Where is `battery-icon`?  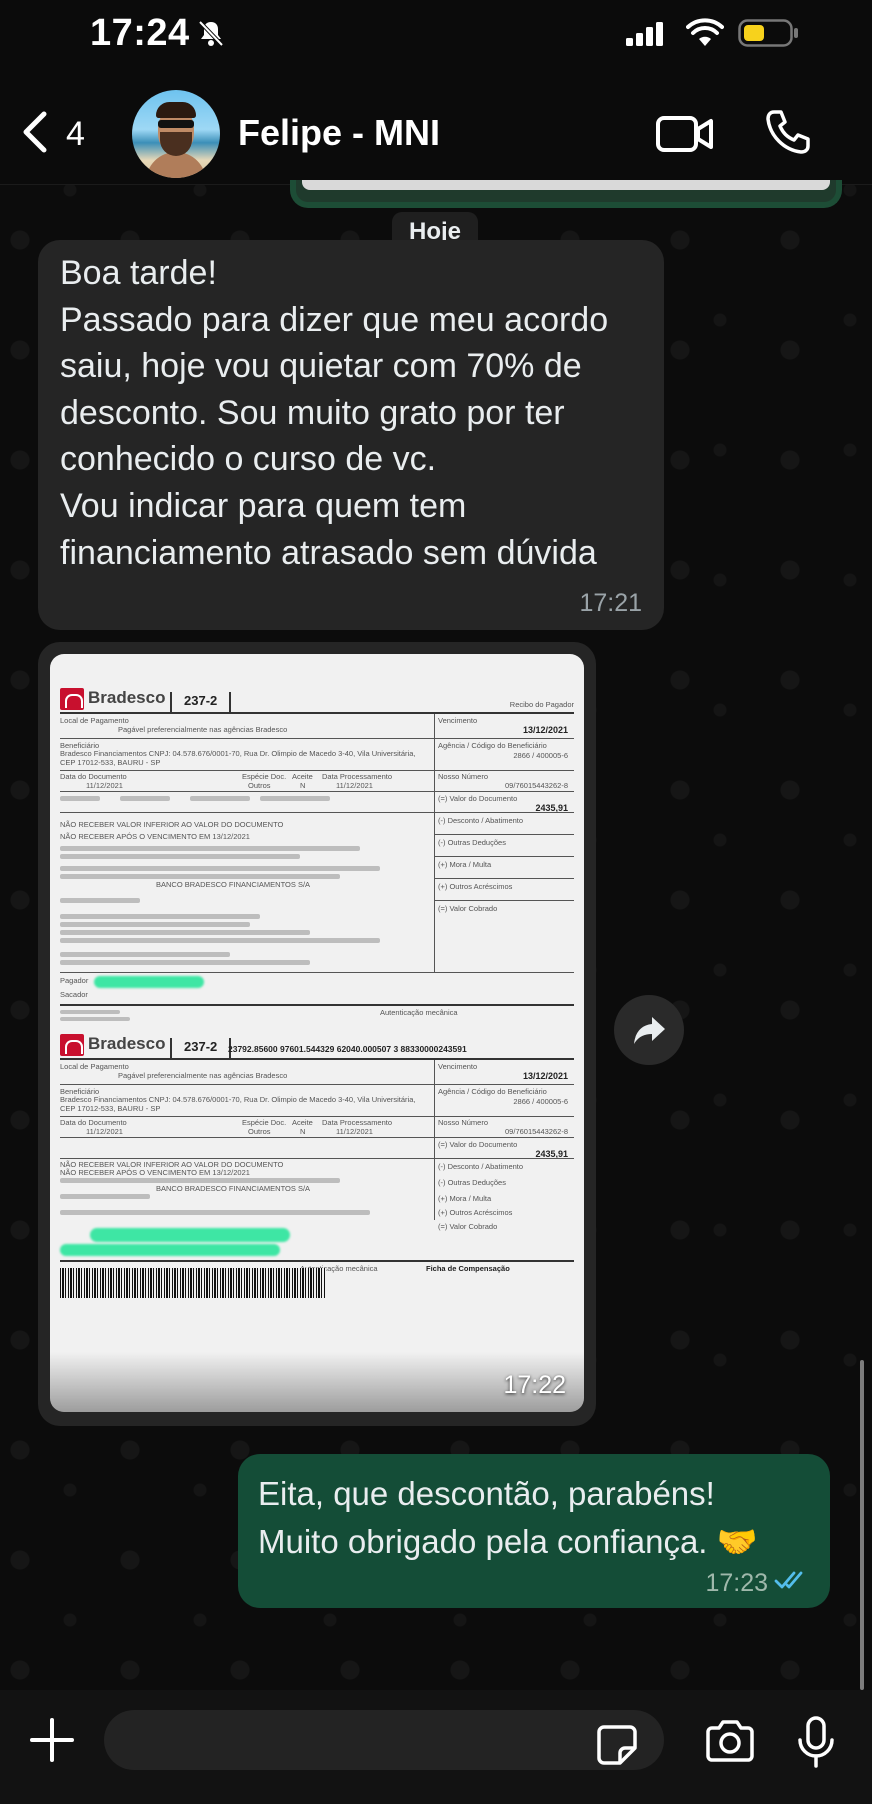 battery-icon is located at coordinates (769, 35).